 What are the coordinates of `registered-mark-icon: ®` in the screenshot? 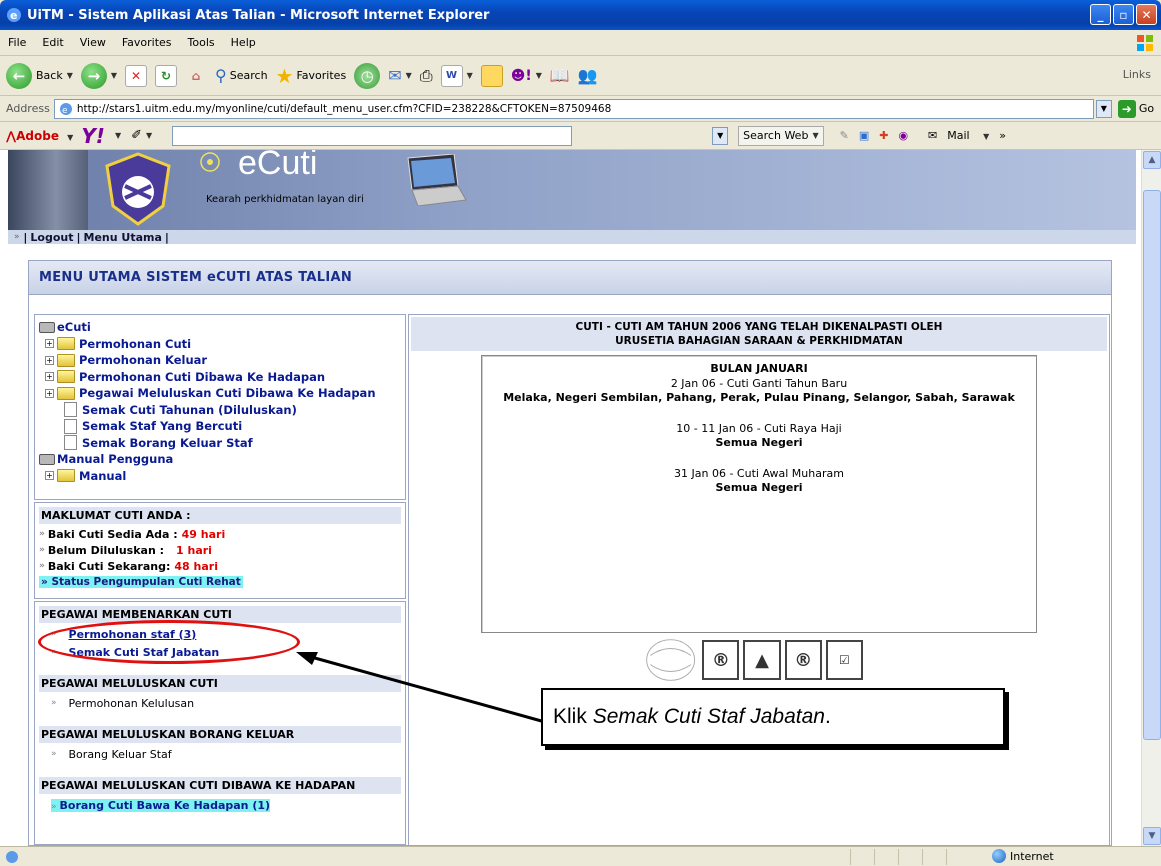 It's located at (721, 660).